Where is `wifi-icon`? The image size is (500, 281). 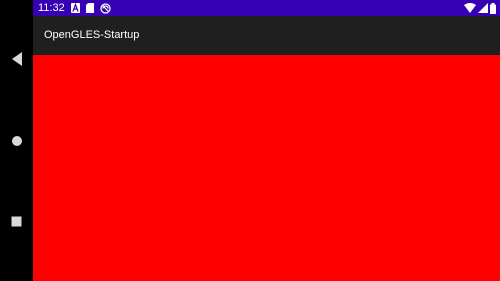 wifi-icon is located at coordinates (470, 8).